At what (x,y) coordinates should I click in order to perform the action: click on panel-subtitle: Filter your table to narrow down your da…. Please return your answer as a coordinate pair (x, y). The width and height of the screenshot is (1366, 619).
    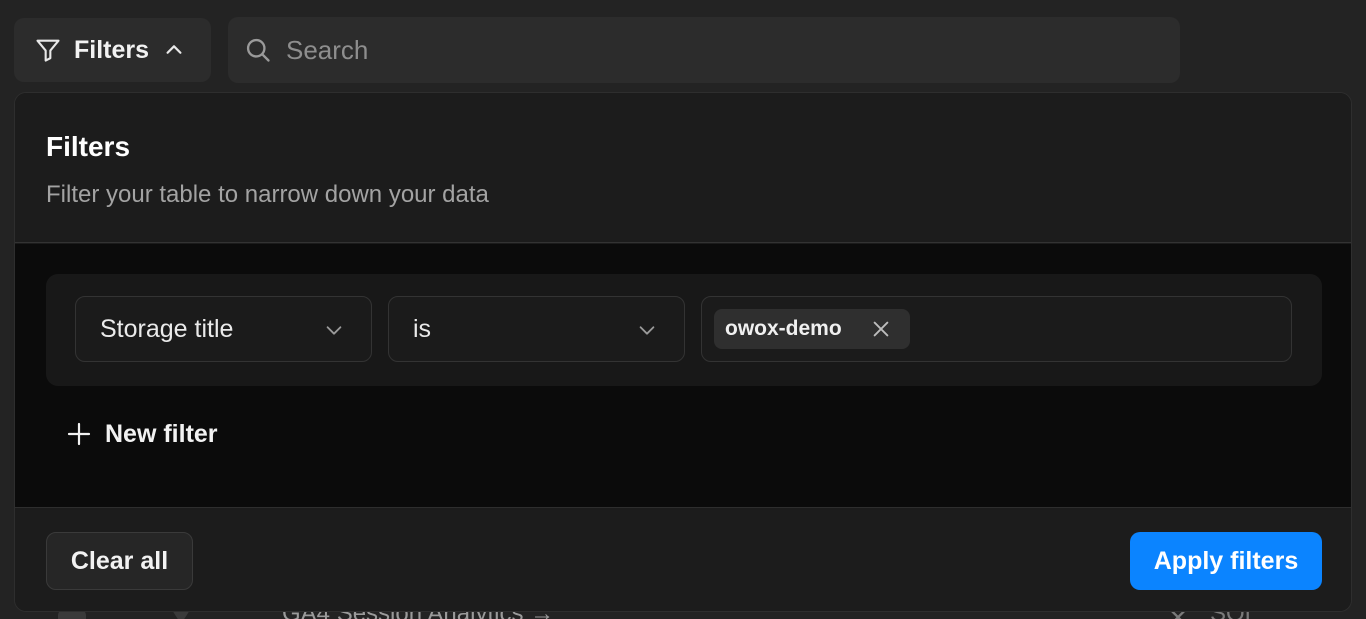
    Looking at the image, I should click on (267, 194).